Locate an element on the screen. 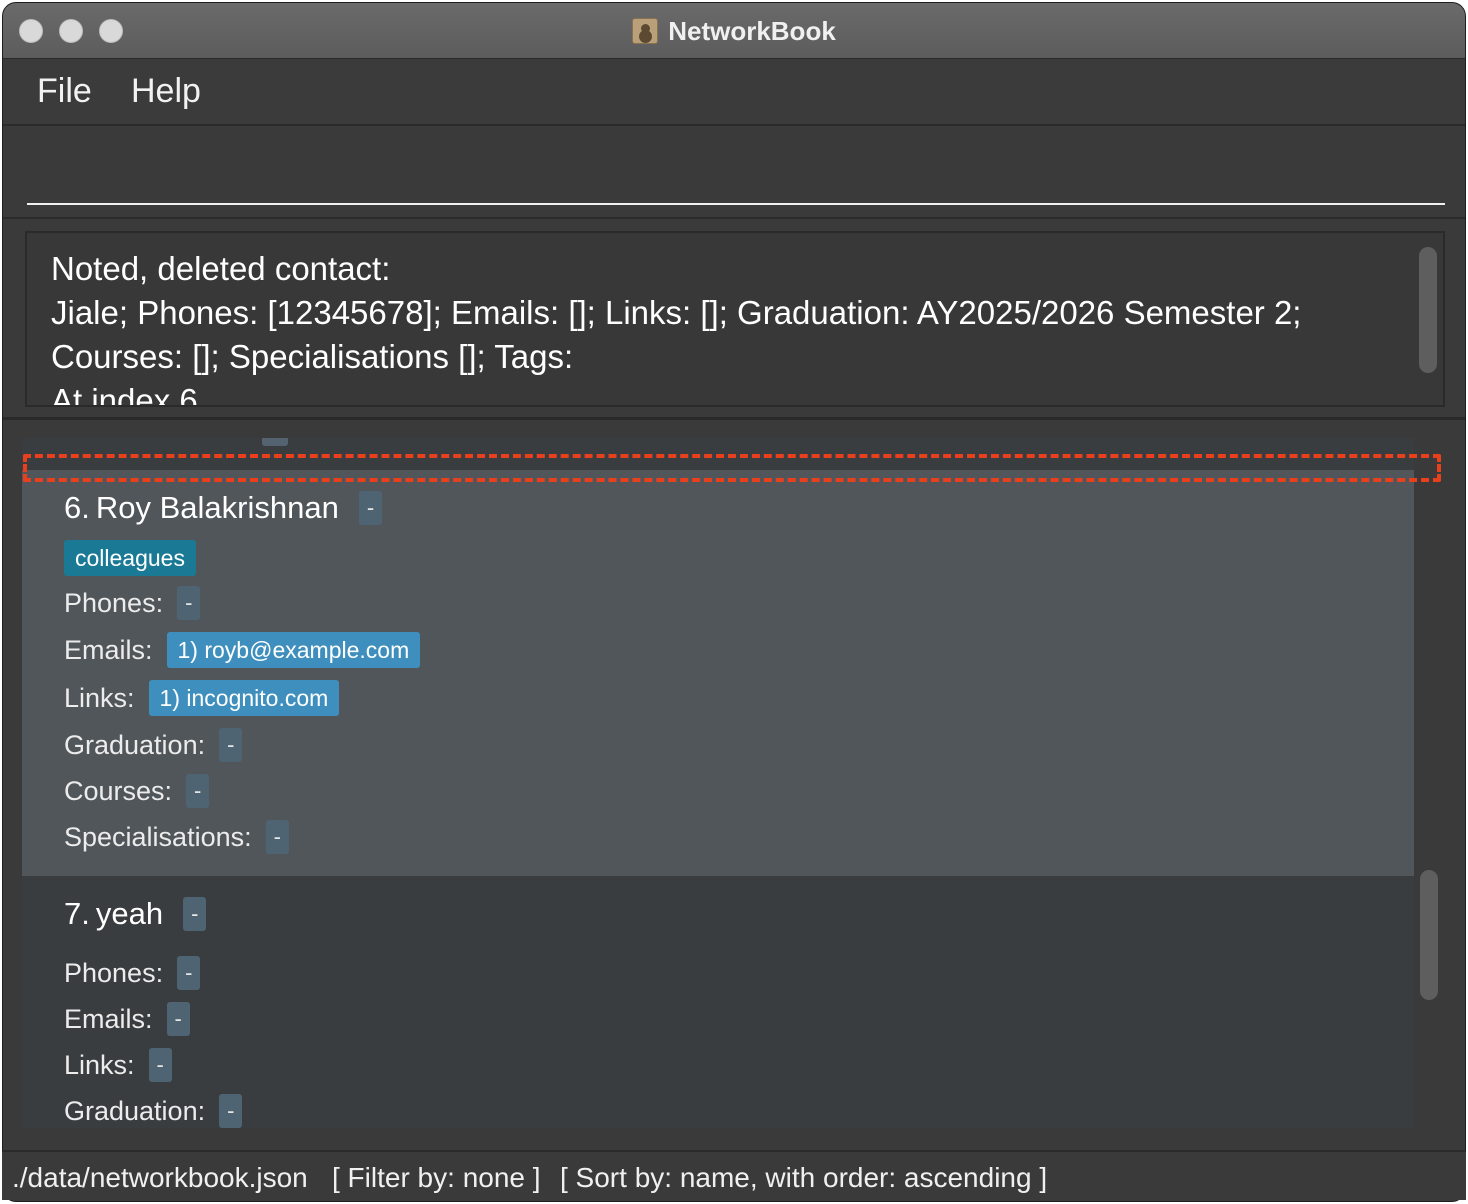 This screenshot has height=1204, width=1468. courses-row: Courses: - is located at coordinates (137, 791).